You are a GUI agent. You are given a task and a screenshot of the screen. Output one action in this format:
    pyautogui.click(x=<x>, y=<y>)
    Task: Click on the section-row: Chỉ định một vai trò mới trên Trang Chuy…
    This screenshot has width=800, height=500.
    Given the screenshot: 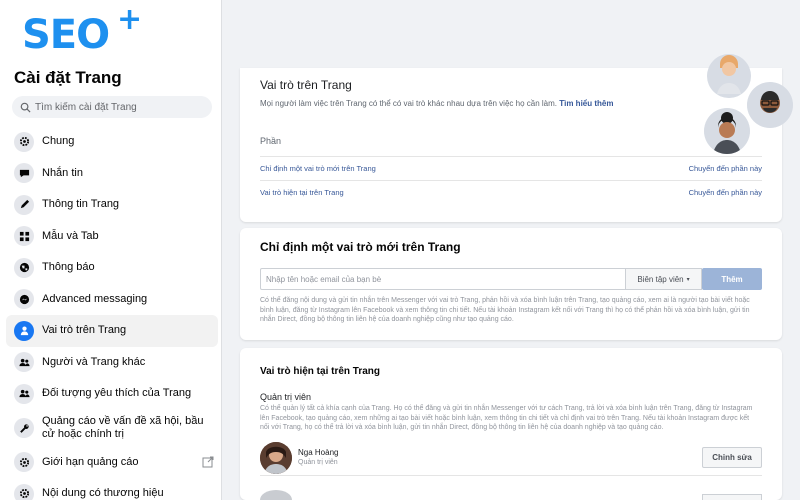 What is the action you would take?
    pyautogui.click(x=511, y=168)
    